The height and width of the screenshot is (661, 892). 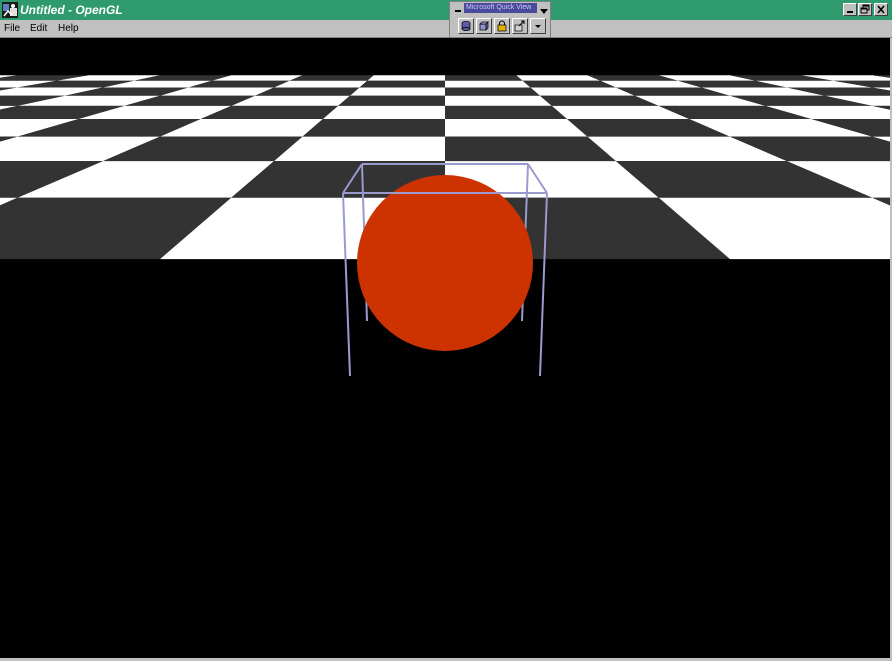 What do you see at coordinates (12, 28) in the screenshot?
I see `menu-file: File` at bounding box center [12, 28].